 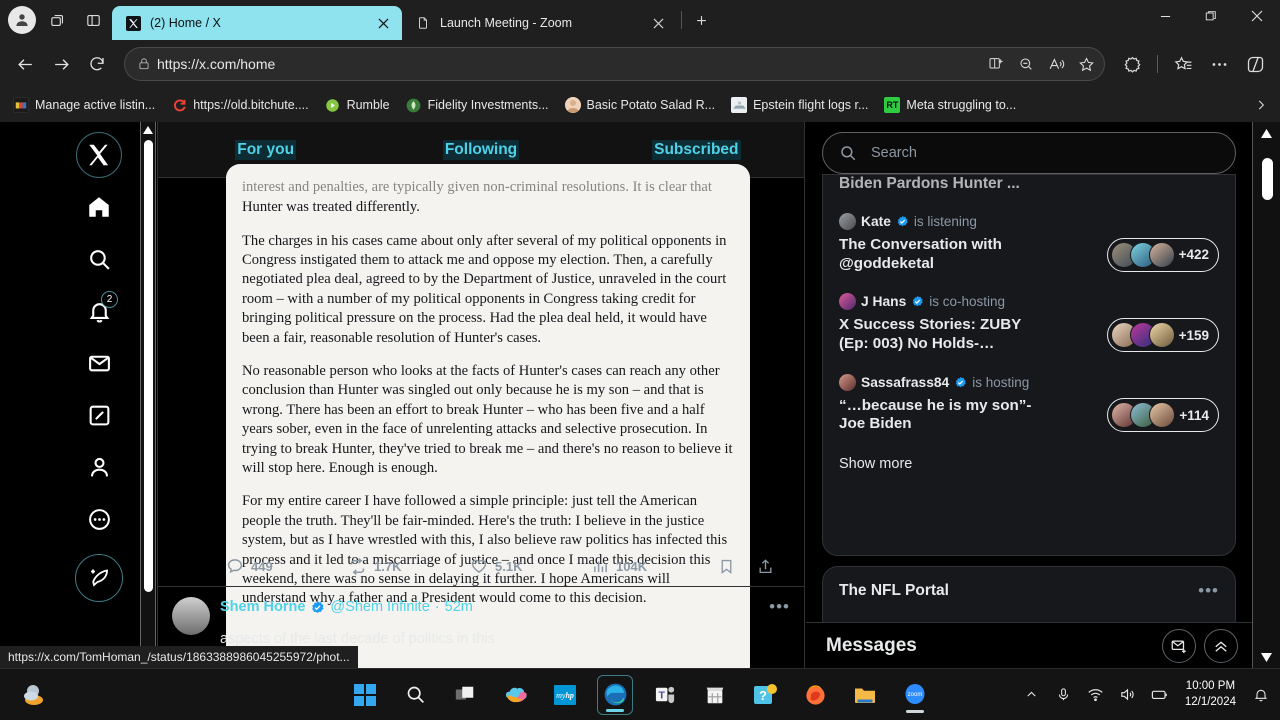 What do you see at coordinates (765, 566) in the screenshot?
I see `share-action` at bounding box center [765, 566].